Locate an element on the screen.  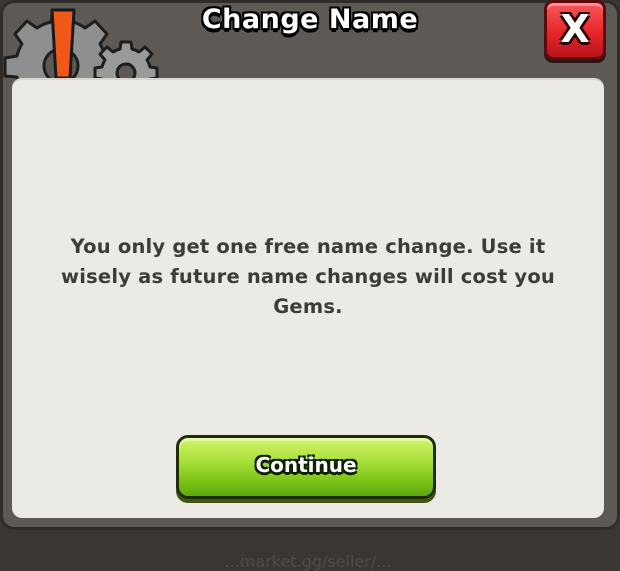
close-icon: X is located at coordinates (575, 29).